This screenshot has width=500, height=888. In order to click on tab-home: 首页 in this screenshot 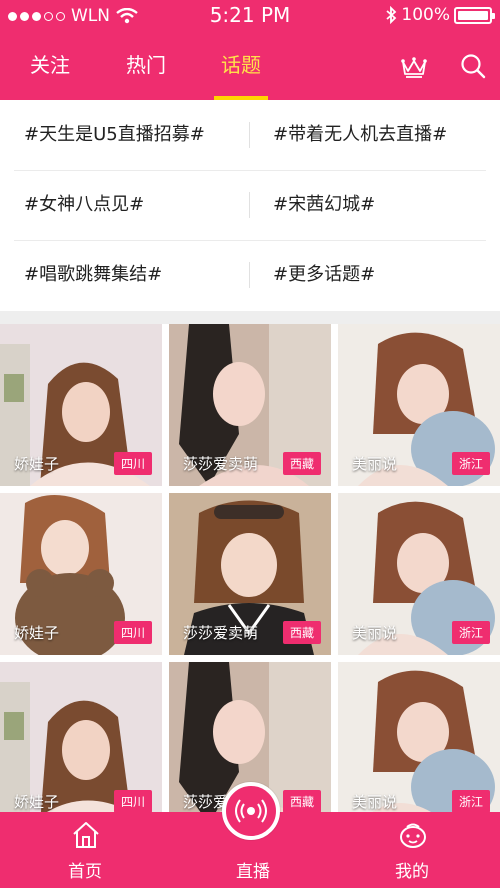, I will do `click(85, 850)`.